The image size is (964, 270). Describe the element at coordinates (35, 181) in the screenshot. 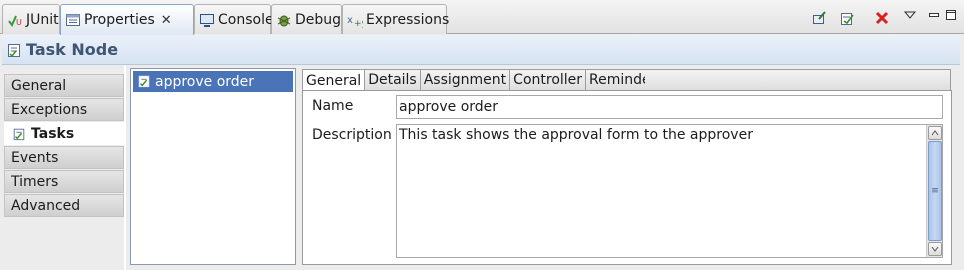

I see `category-label: Timers` at that location.